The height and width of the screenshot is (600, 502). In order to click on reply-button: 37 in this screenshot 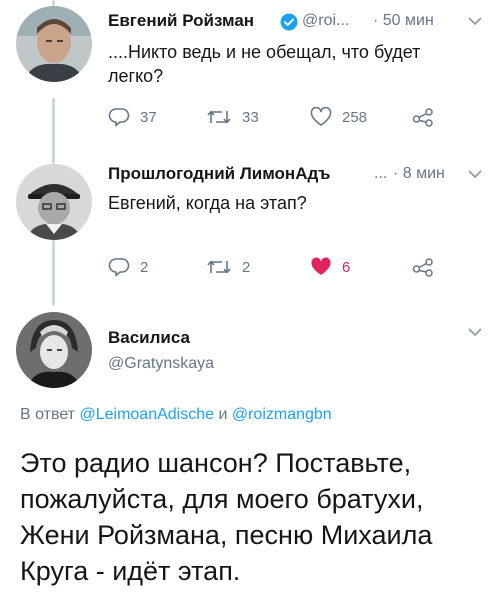, I will do `click(132, 117)`.